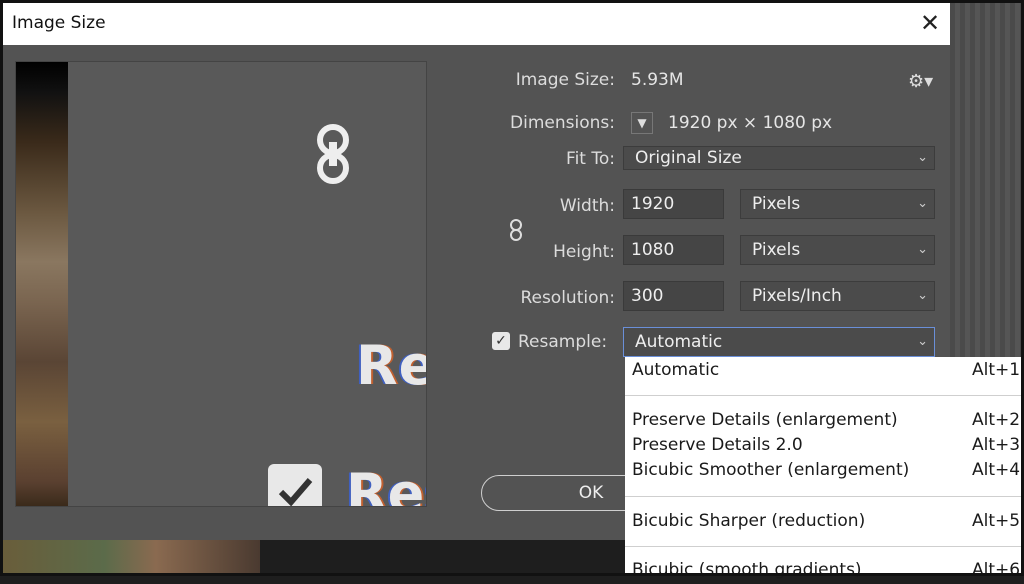 This screenshot has width=1024, height=584. I want to click on menu-item-shortcut: Alt+1, so click(996, 370).